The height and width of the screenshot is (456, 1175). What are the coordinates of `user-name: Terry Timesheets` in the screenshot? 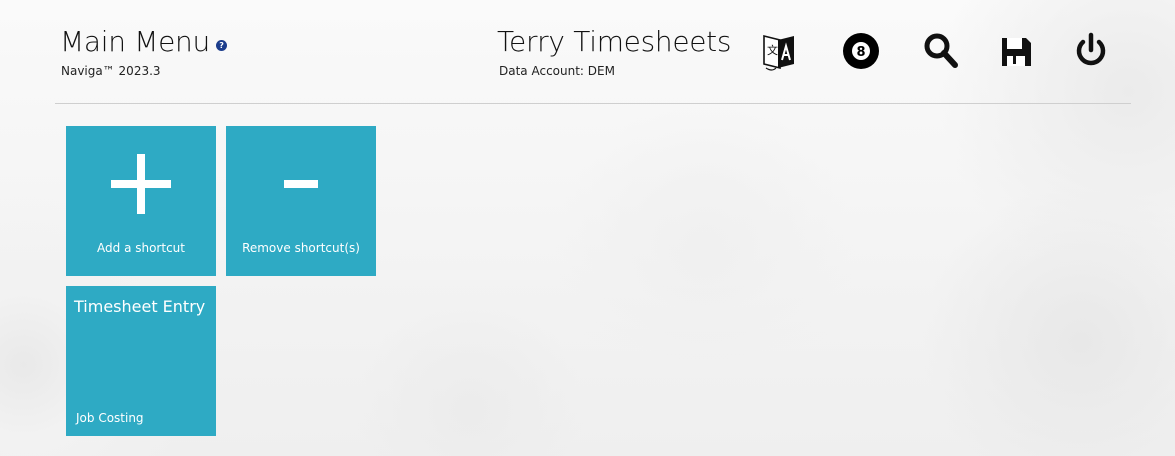 It's located at (614, 41).